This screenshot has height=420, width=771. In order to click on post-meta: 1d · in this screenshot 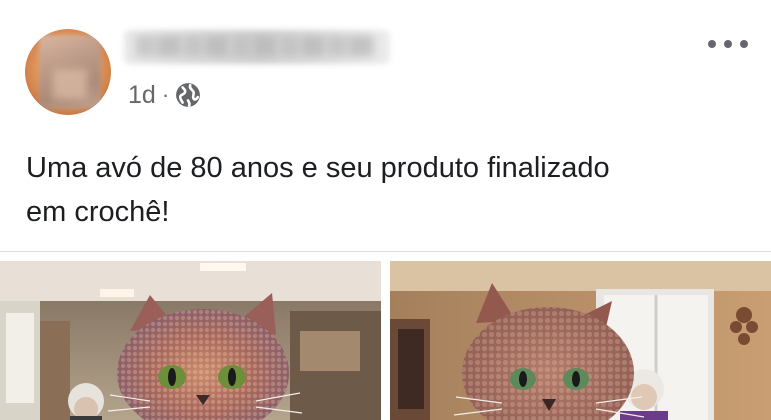, I will do `click(164, 95)`.